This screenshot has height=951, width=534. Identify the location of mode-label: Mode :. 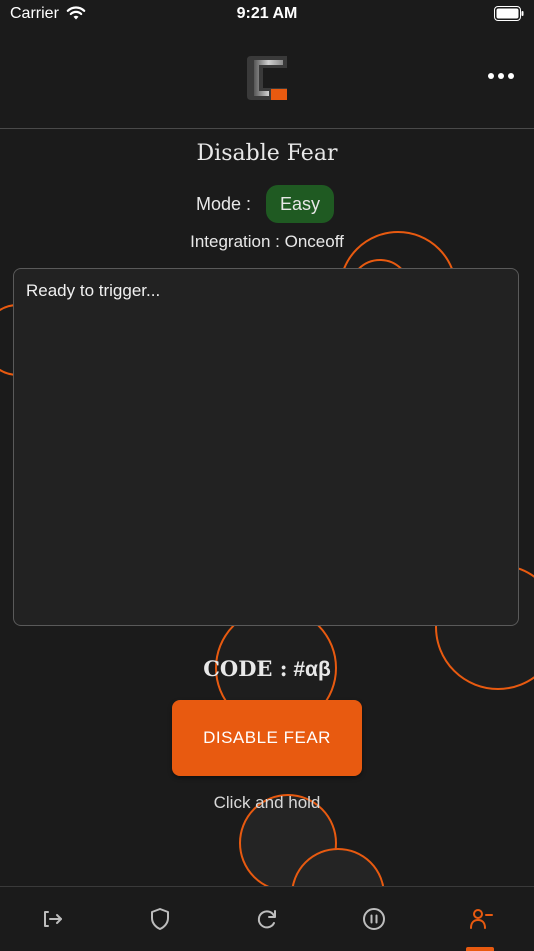
(224, 204).